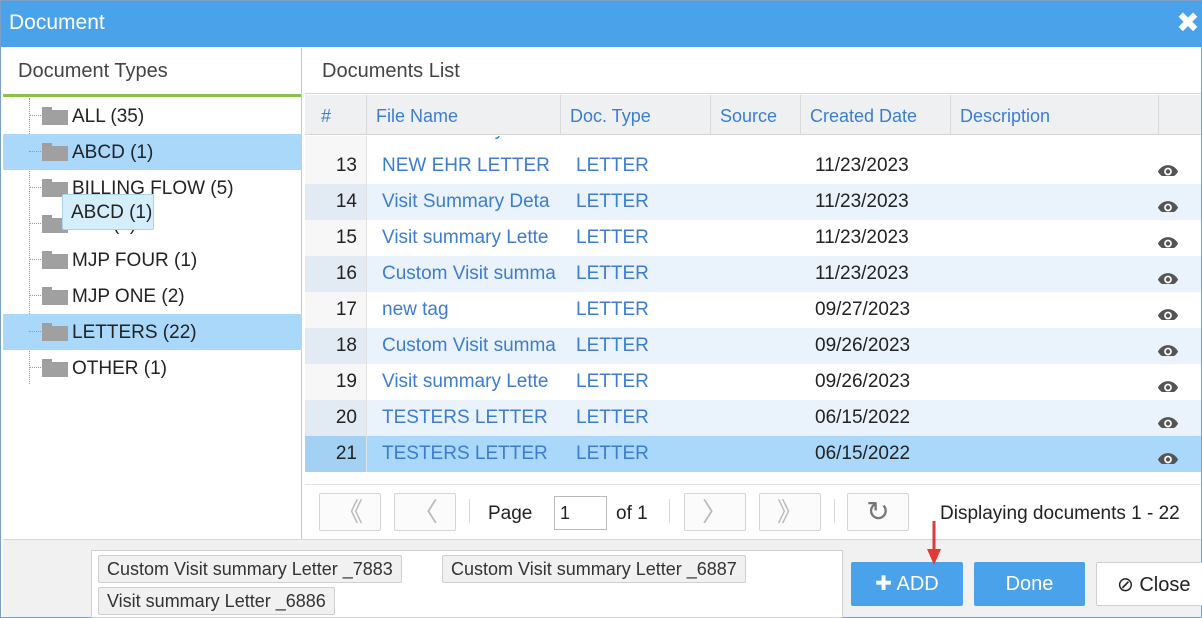  Describe the element at coordinates (863, 309) in the screenshot. I see `row-created-date: 09/27/2023` at that location.